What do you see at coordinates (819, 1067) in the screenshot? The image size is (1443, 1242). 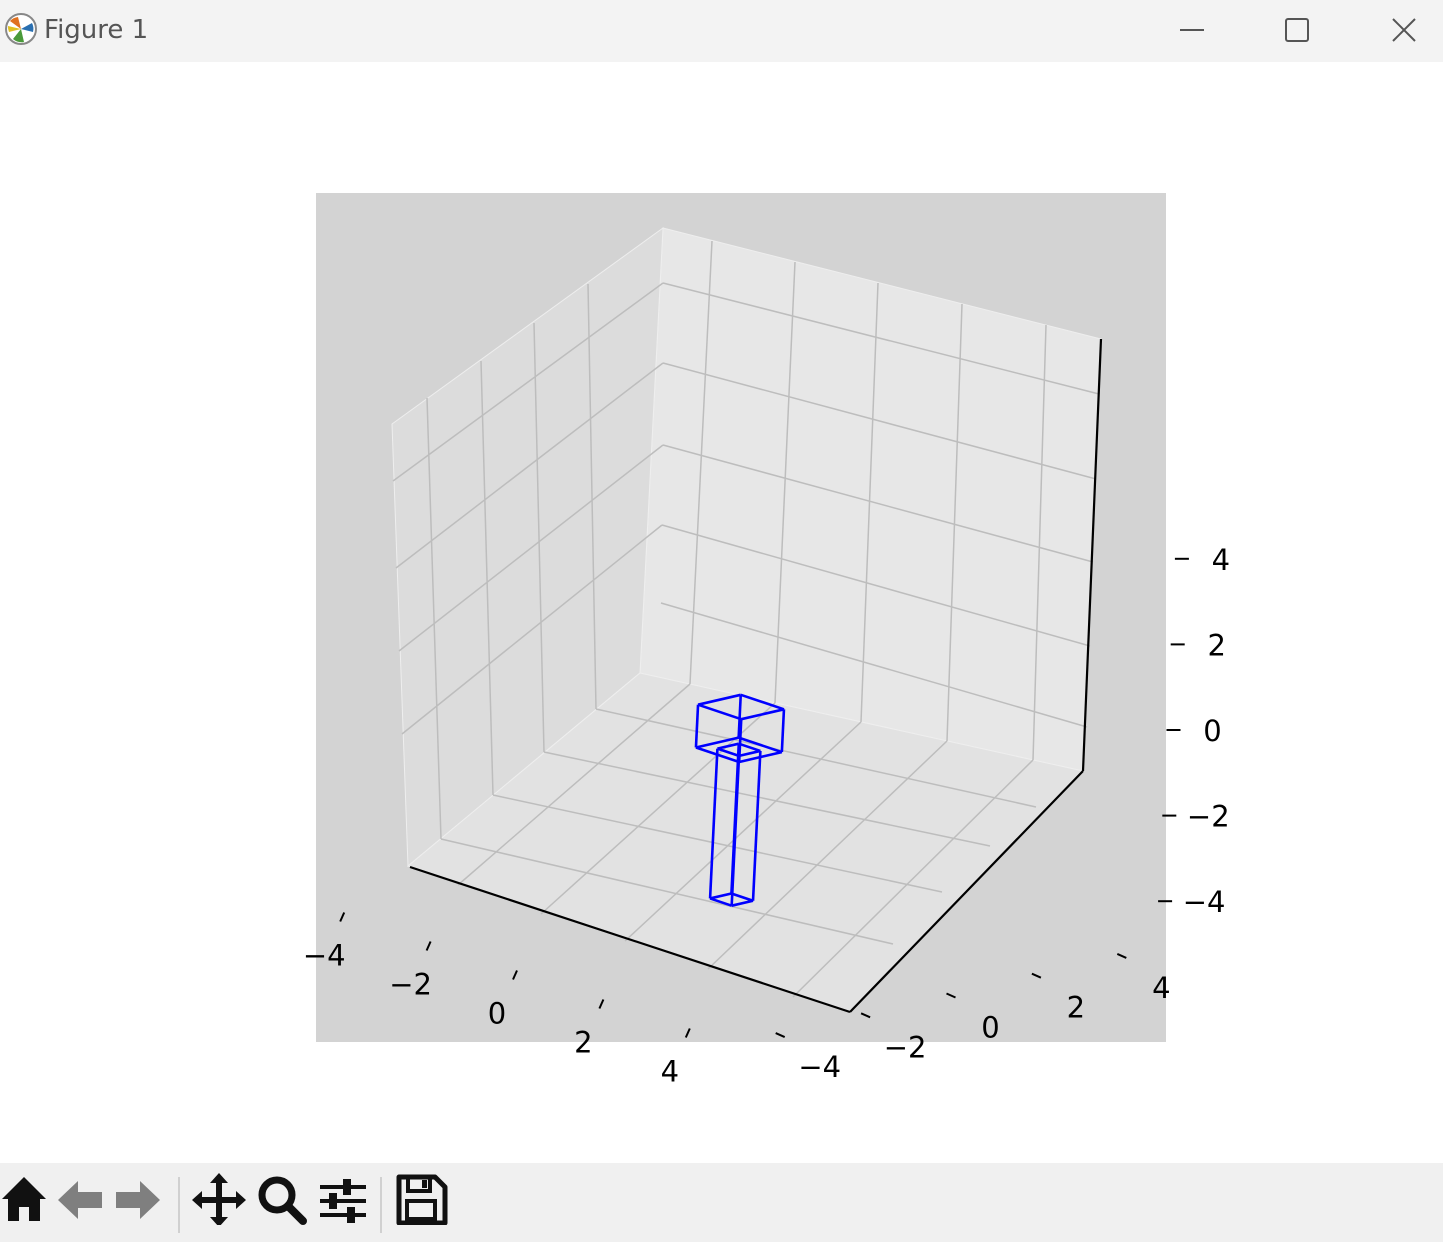 I see `y-tick-label: −4` at bounding box center [819, 1067].